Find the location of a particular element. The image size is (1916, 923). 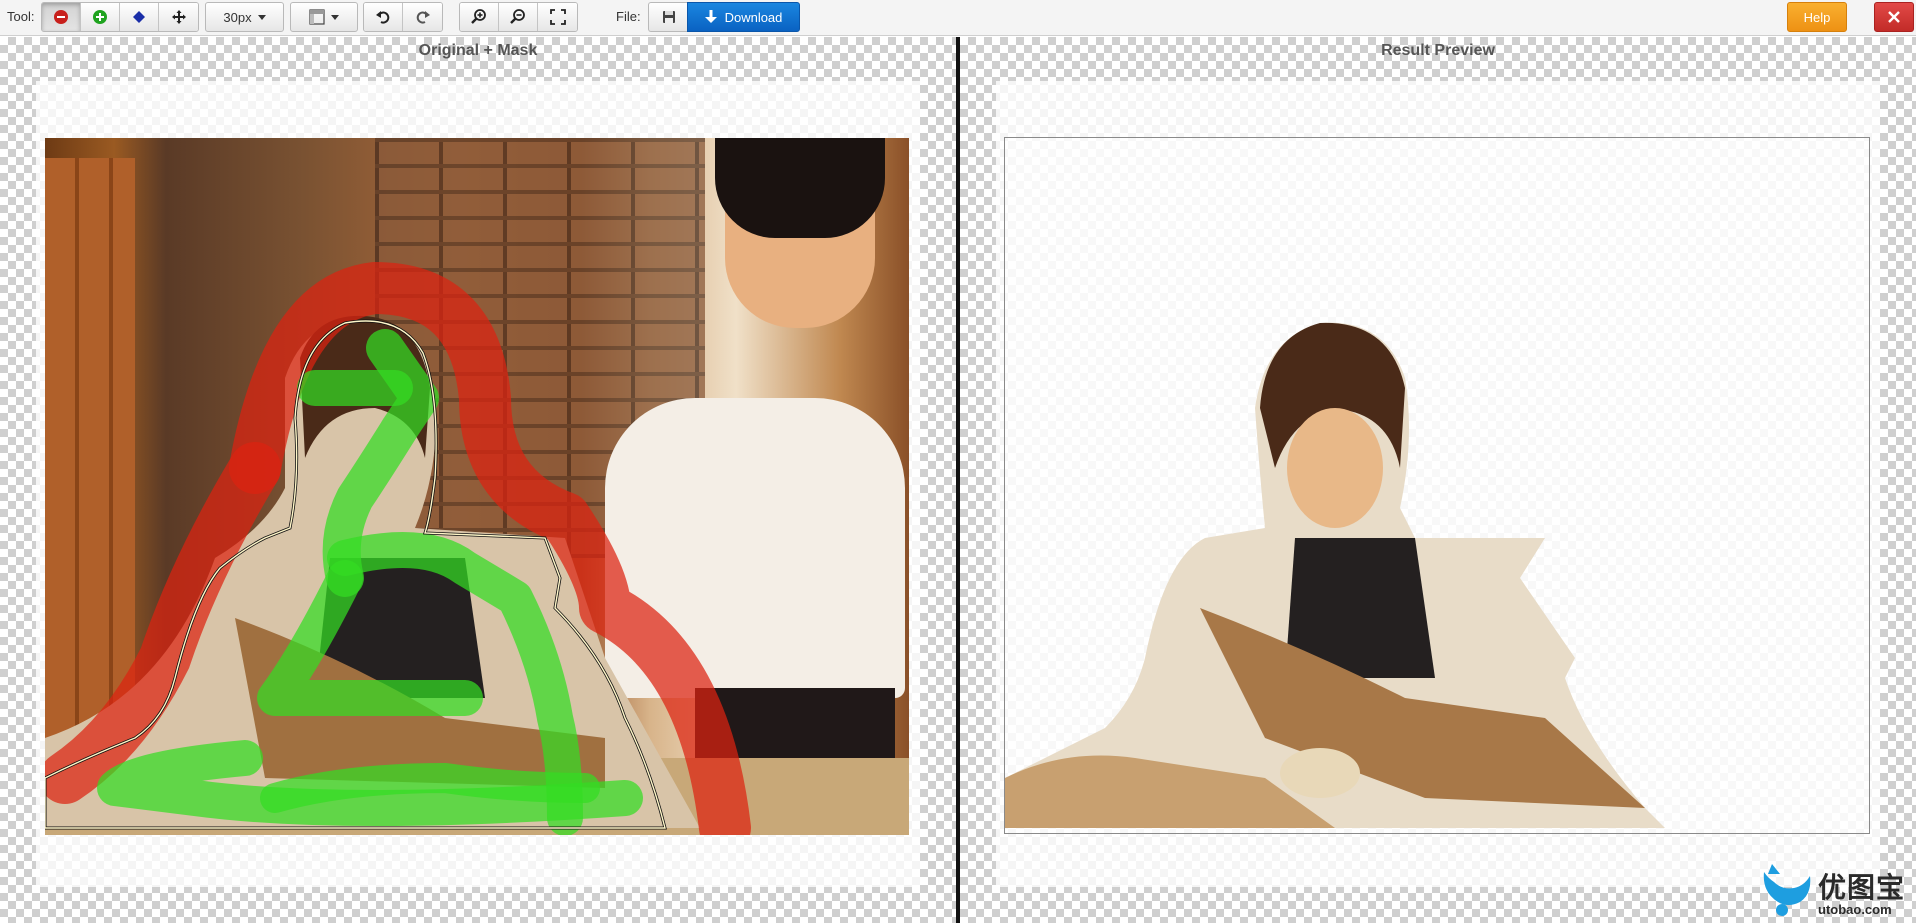

redo-icon is located at coordinates (423, 17).